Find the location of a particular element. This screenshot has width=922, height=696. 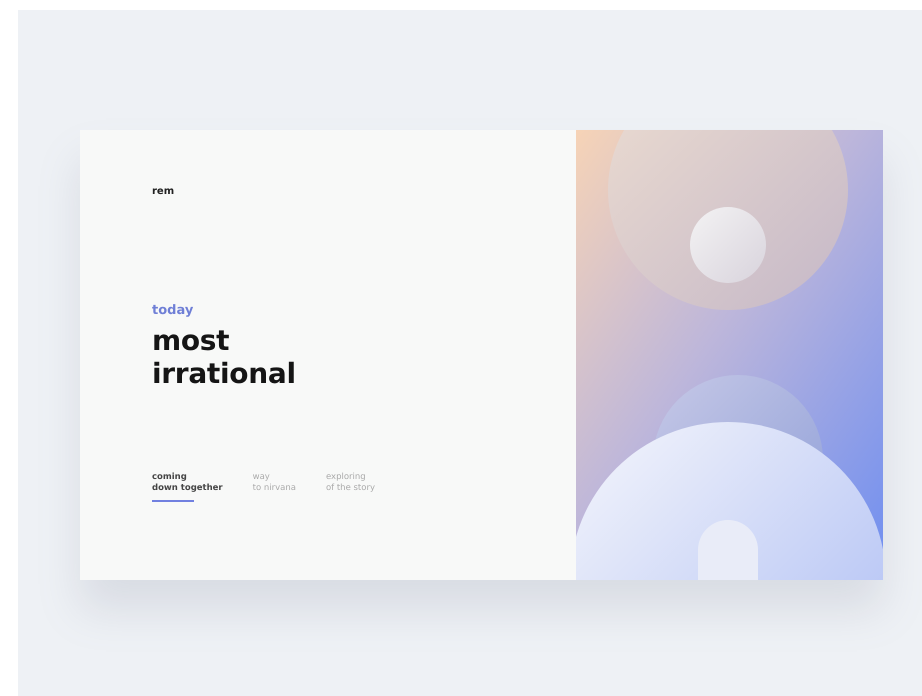

active-underline is located at coordinates (173, 501).